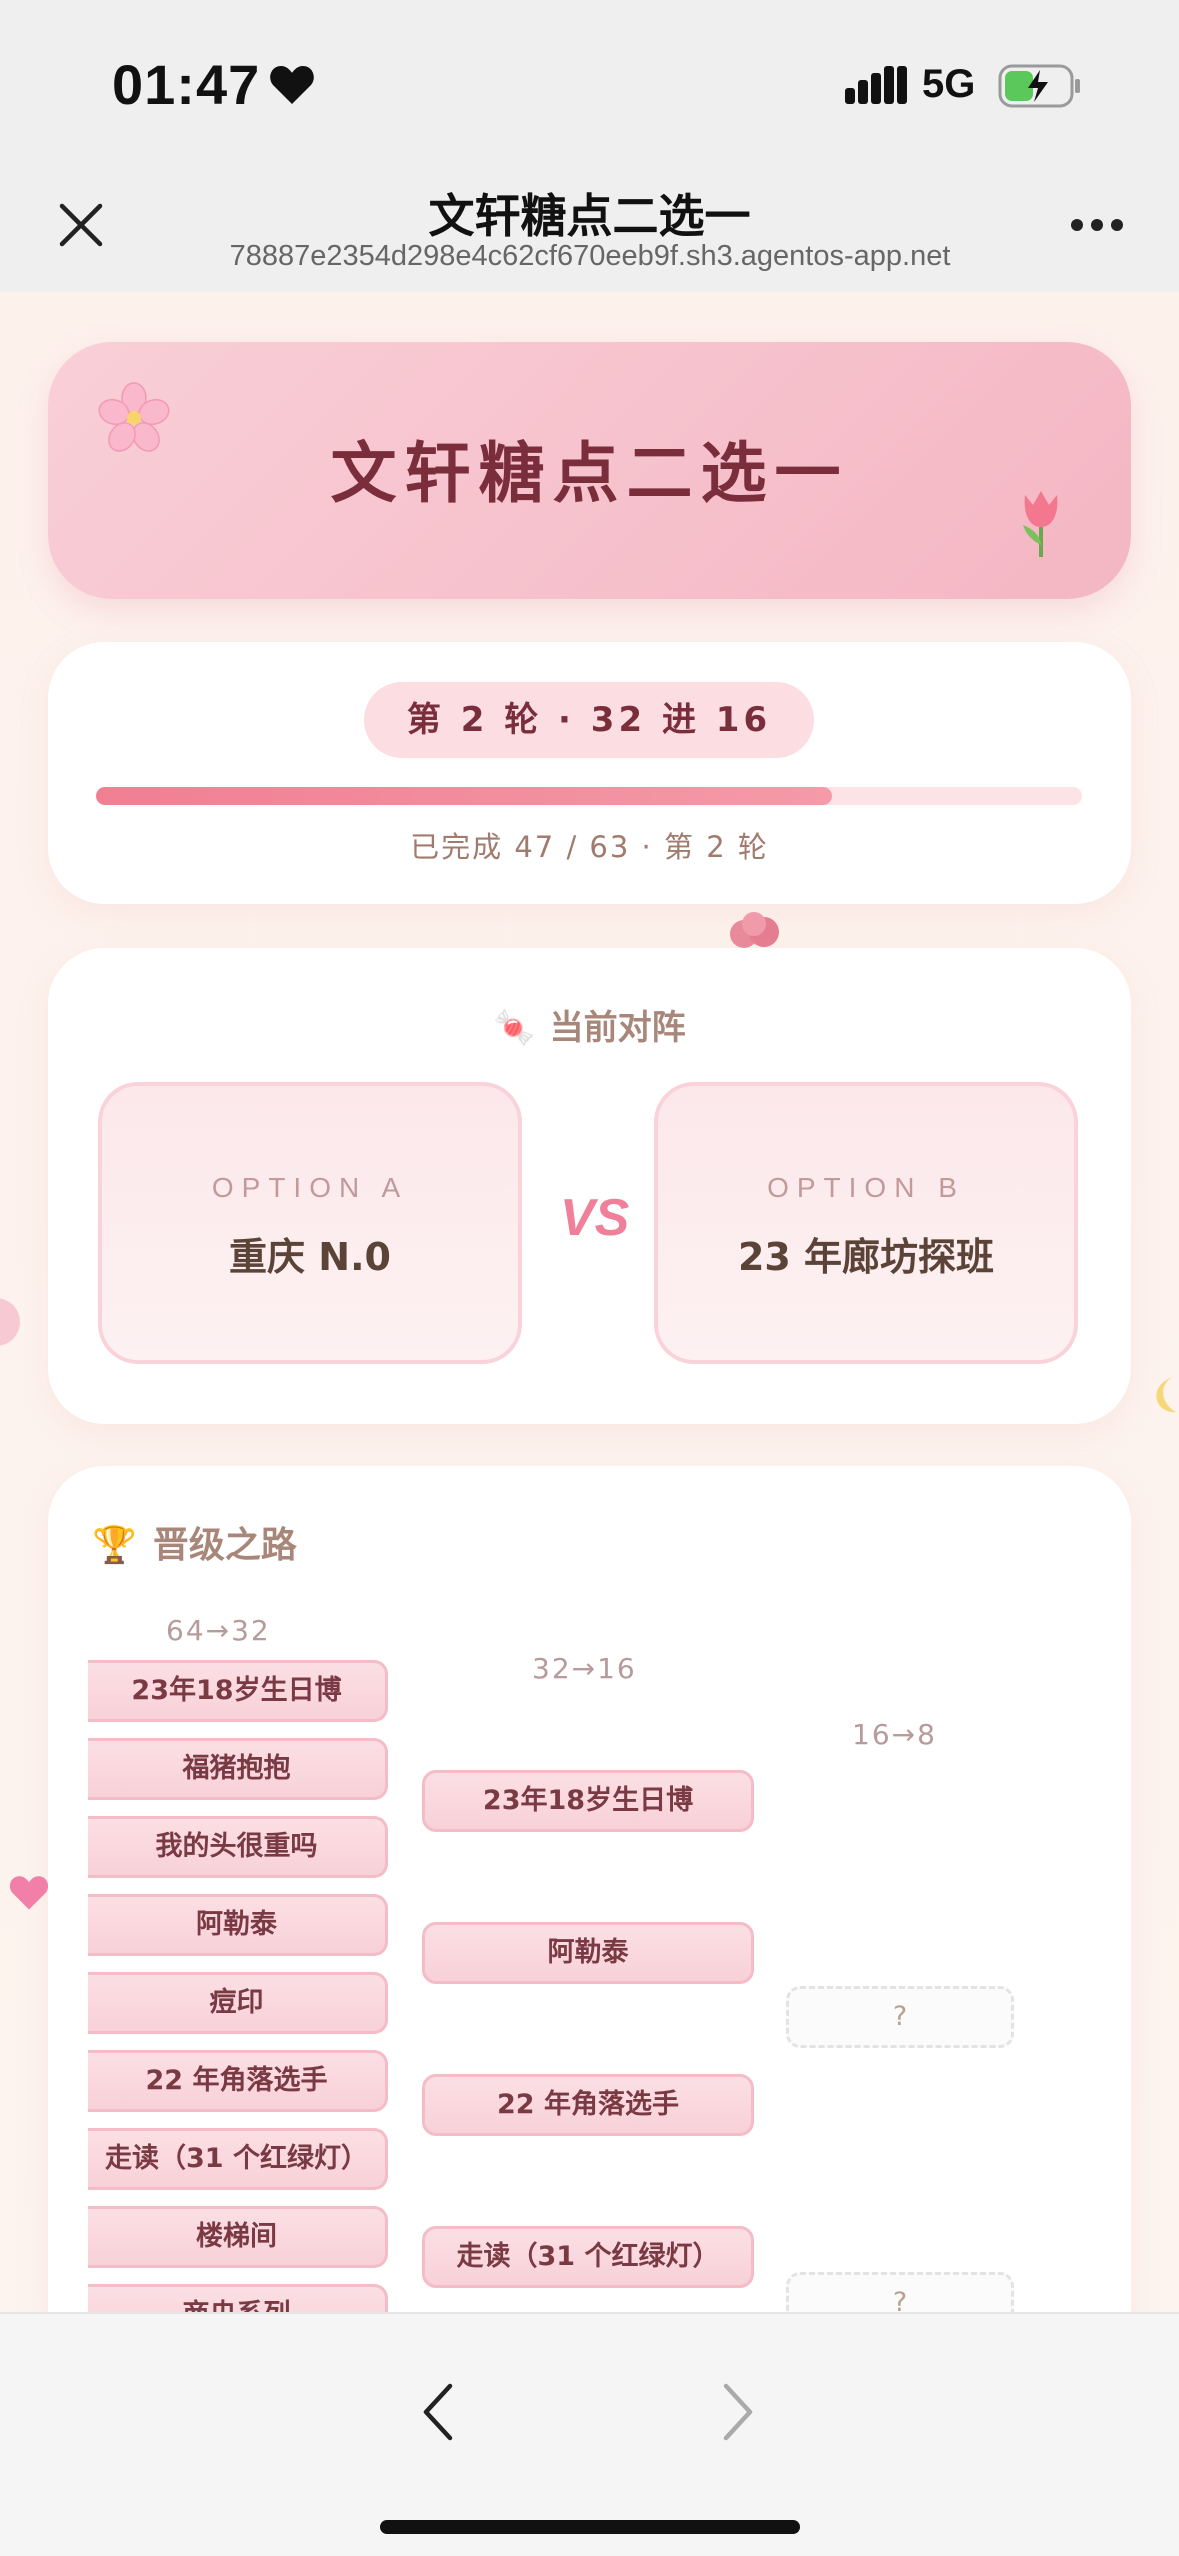 This screenshot has width=1179, height=2556. I want to click on candy-icon: 🍬, so click(514, 1028).